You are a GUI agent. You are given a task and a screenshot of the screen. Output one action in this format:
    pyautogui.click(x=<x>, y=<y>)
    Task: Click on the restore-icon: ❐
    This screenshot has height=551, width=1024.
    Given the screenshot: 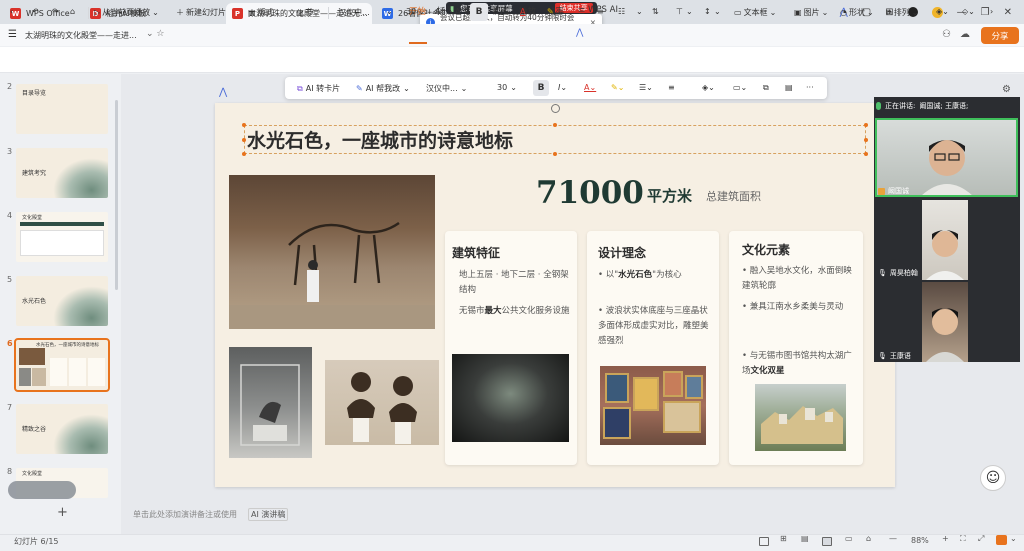 What is the action you would take?
    pyautogui.click(x=985, y=12)
    